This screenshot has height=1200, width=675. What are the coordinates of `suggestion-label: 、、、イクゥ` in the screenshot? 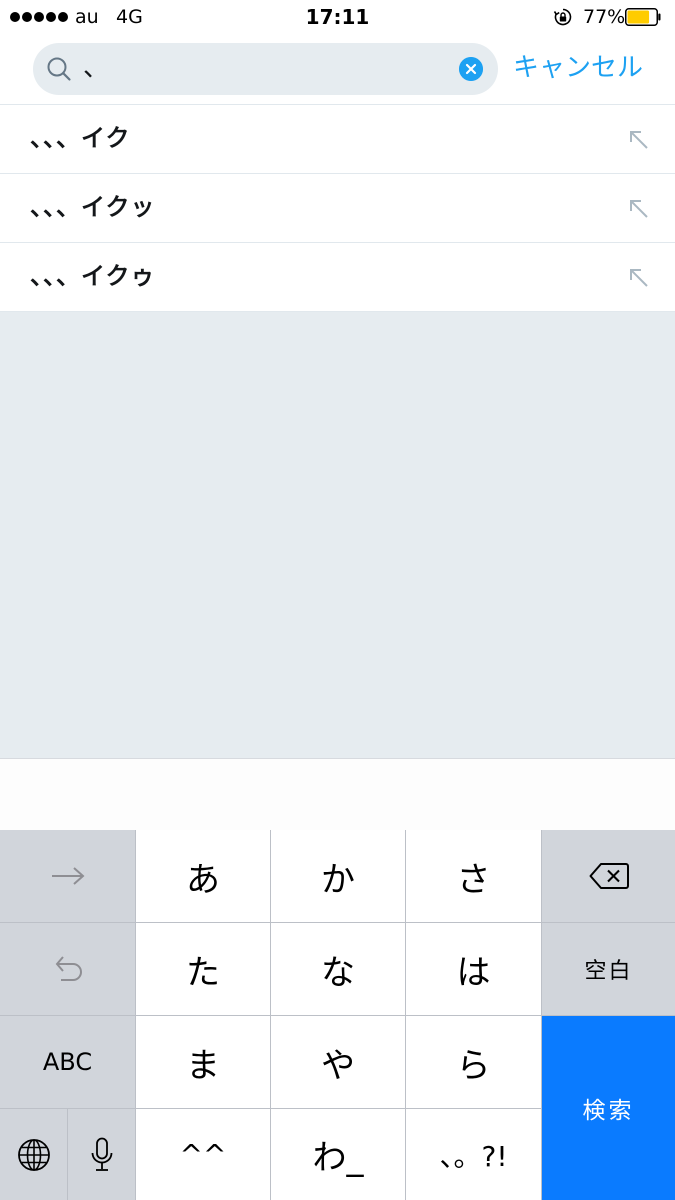 It's located at (93, 276).